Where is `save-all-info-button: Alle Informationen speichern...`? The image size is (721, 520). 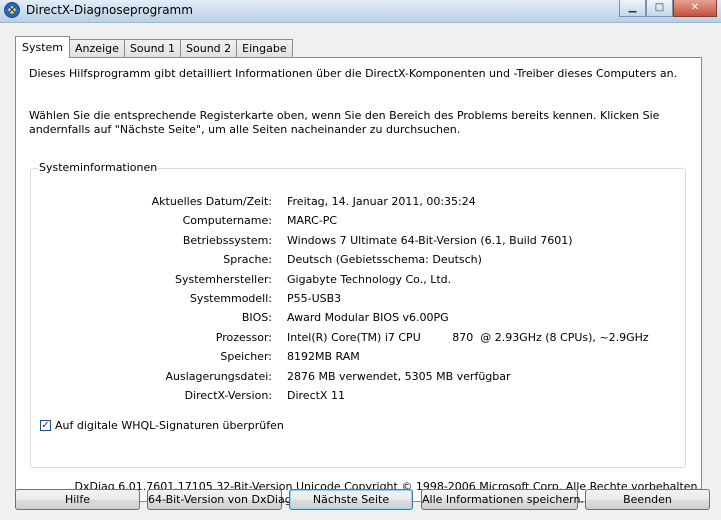 save-all-info-button: Alle Informationen speichern... is located at coordinates (506, 499).